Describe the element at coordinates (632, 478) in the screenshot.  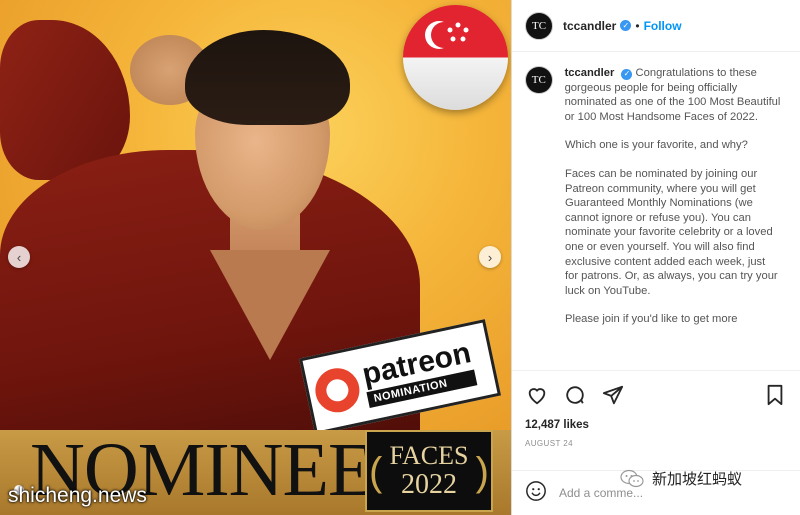
I see `wechat-icon` at that location.